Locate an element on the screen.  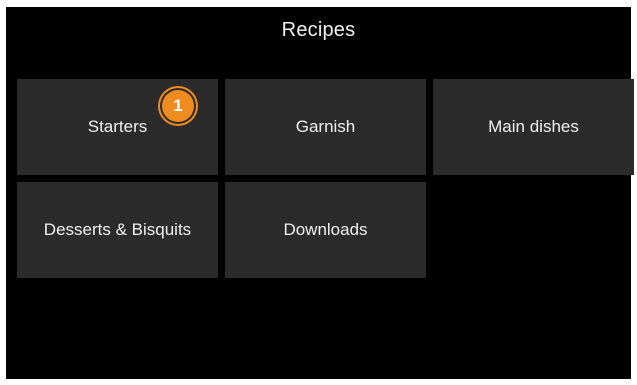
page-title: Recipes is located at coordinates (318, 30).